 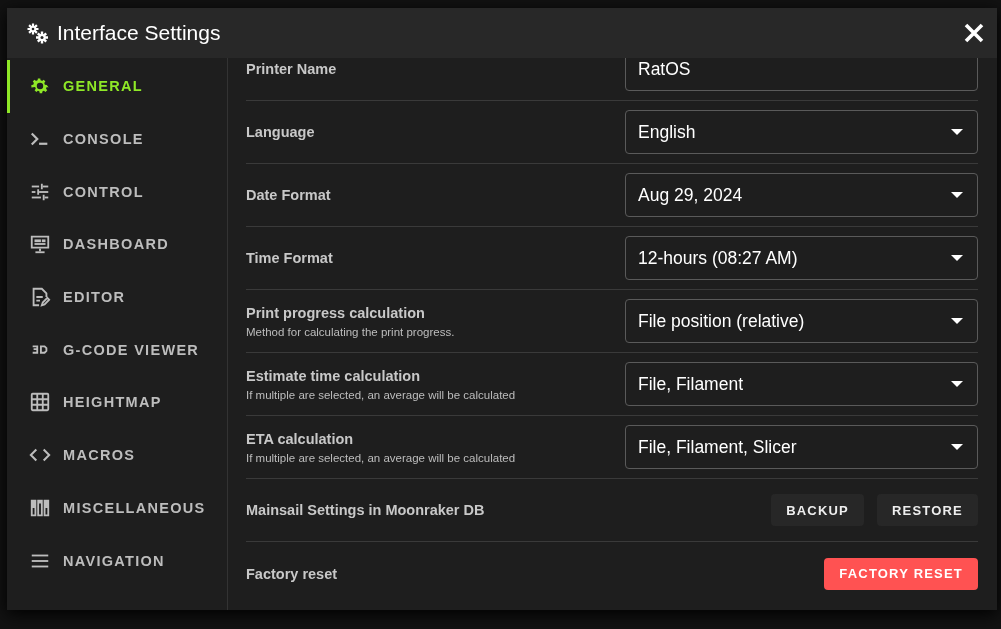 What do you see at coordinates (117, 402) in the screenshot?
I see `sidebar-item: HEIGHTMAP` at bounding box center [117, 402].